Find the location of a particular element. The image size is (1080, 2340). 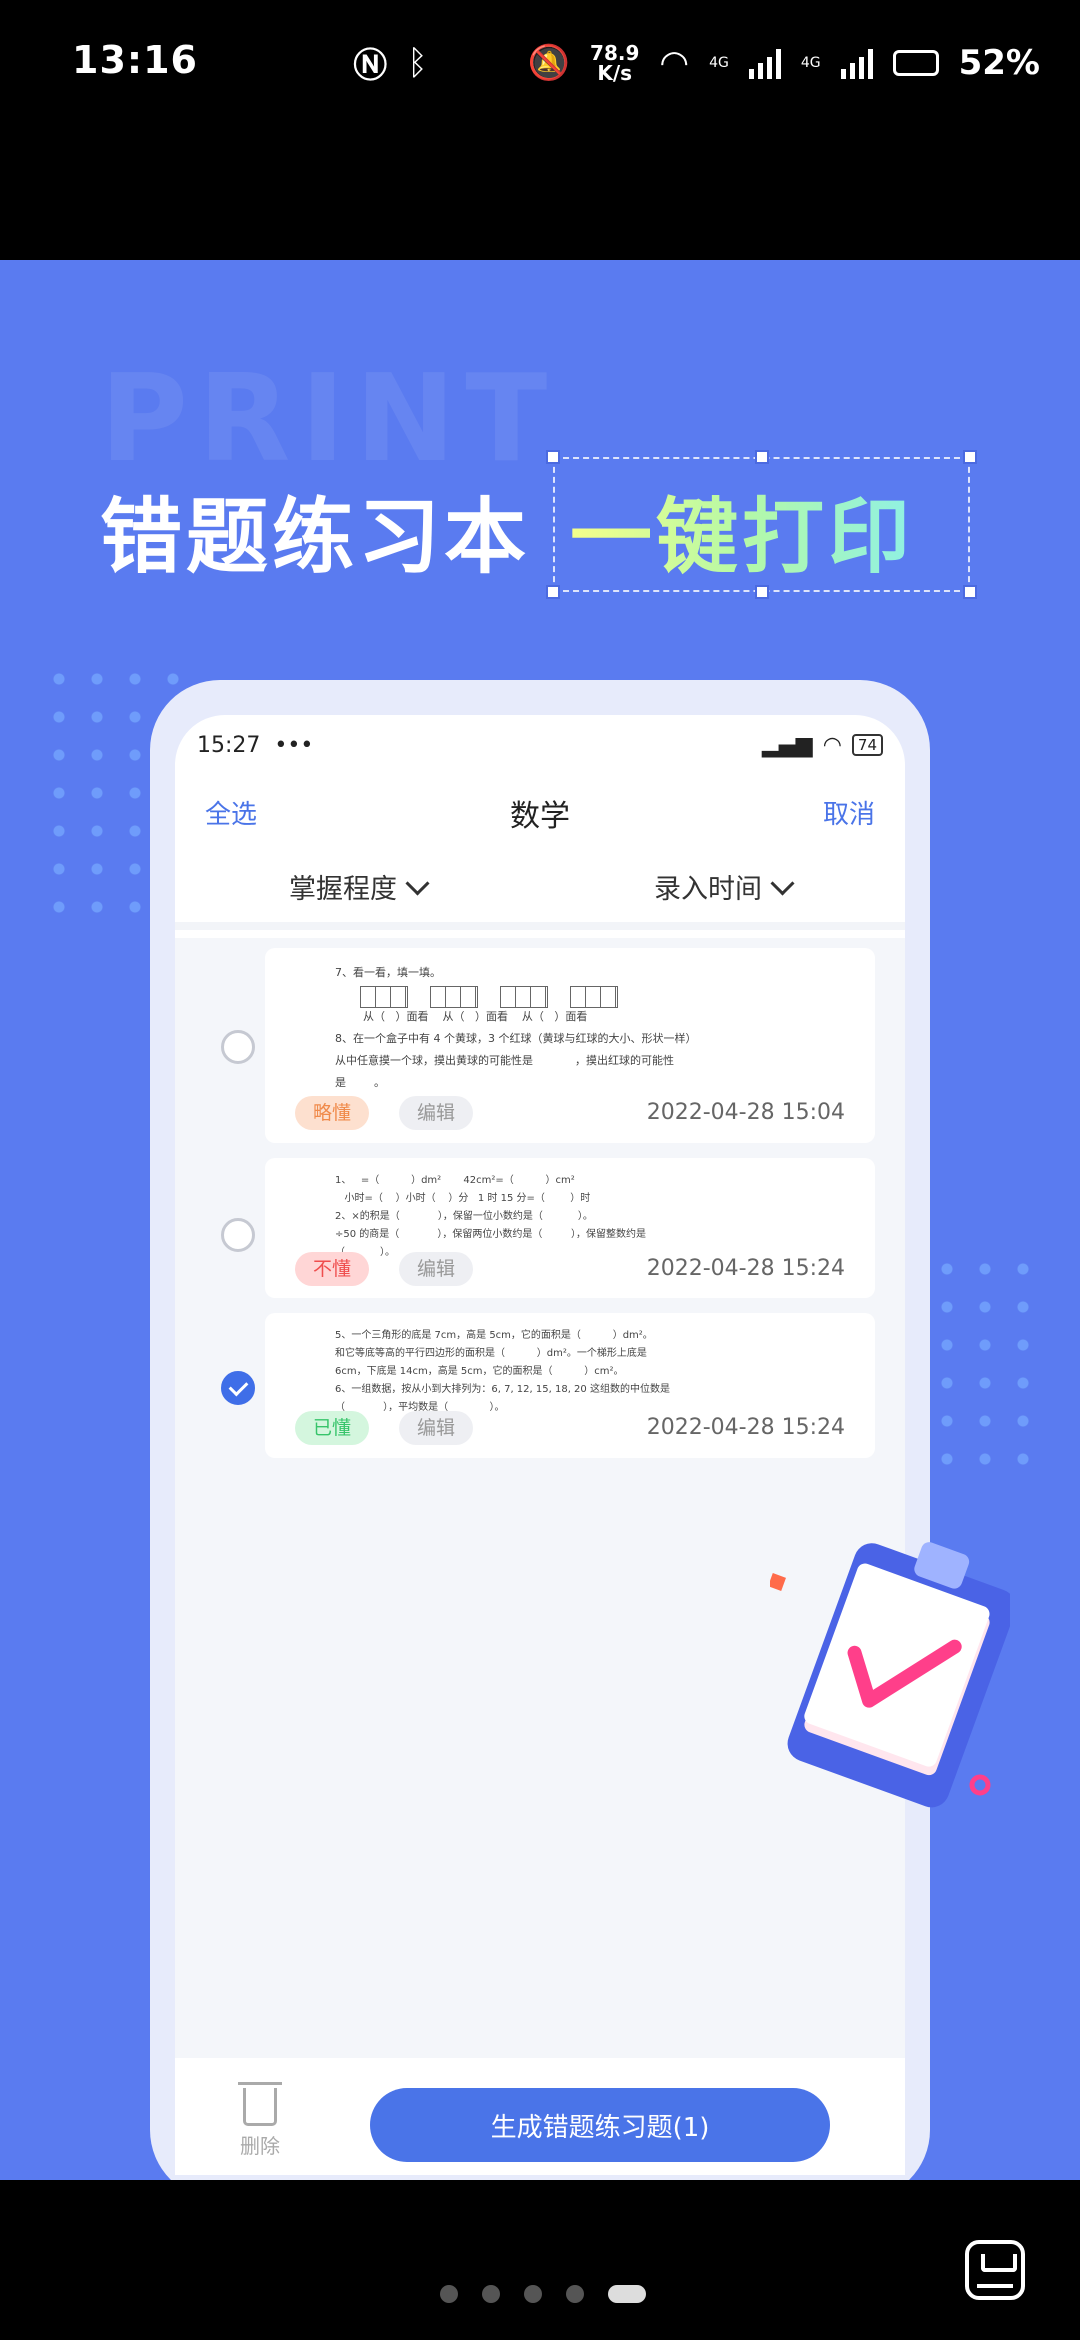

select-radio-checked is located at coordinates (238, 1388).